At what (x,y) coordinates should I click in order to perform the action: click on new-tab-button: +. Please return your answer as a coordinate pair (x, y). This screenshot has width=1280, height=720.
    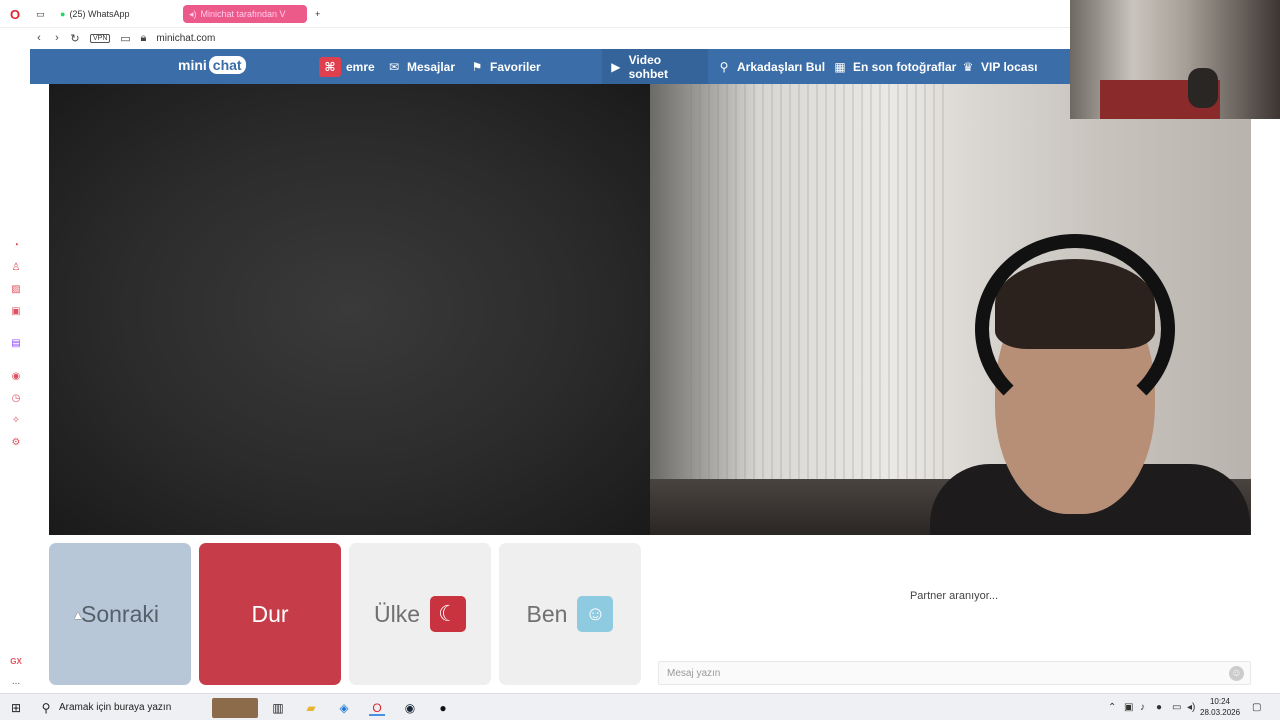
    Looking at the image, I should click on (317, 14).